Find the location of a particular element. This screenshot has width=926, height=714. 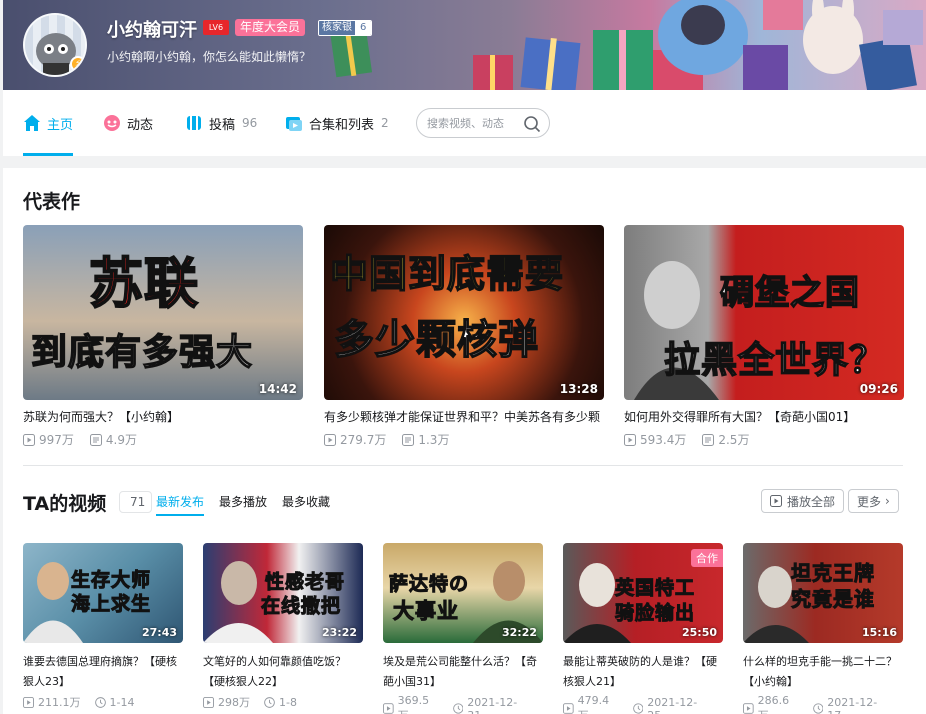

fans-medal-level: 6 is located at coordinates (363, 28).